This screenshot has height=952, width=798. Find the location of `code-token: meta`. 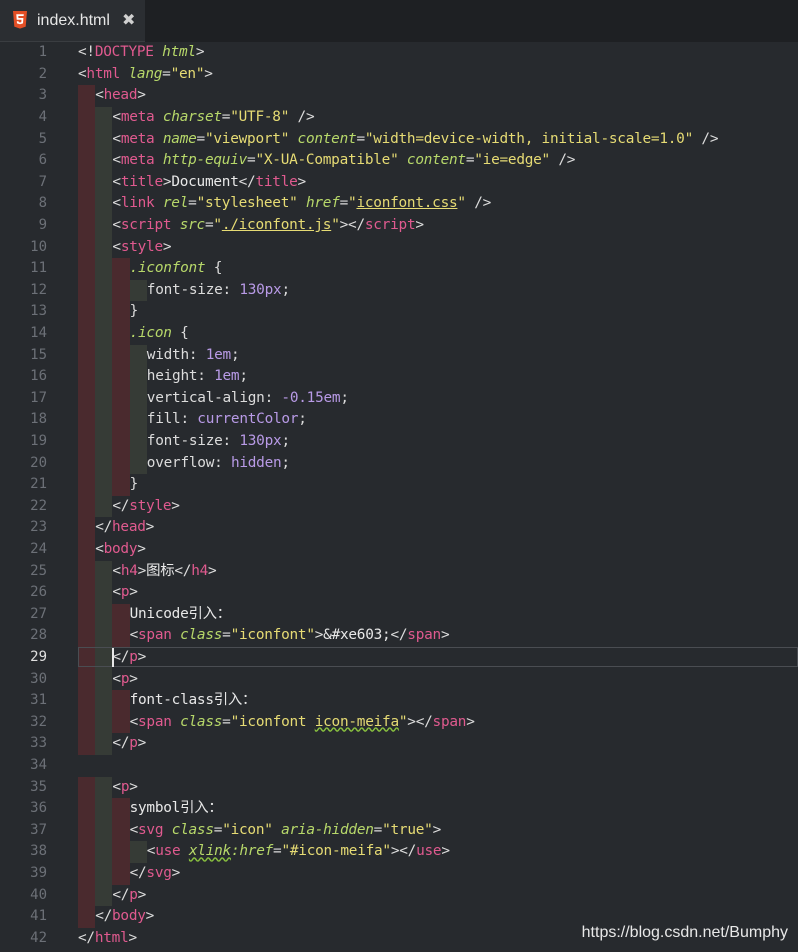

code-token: meta is located at coordinates (137, 160).